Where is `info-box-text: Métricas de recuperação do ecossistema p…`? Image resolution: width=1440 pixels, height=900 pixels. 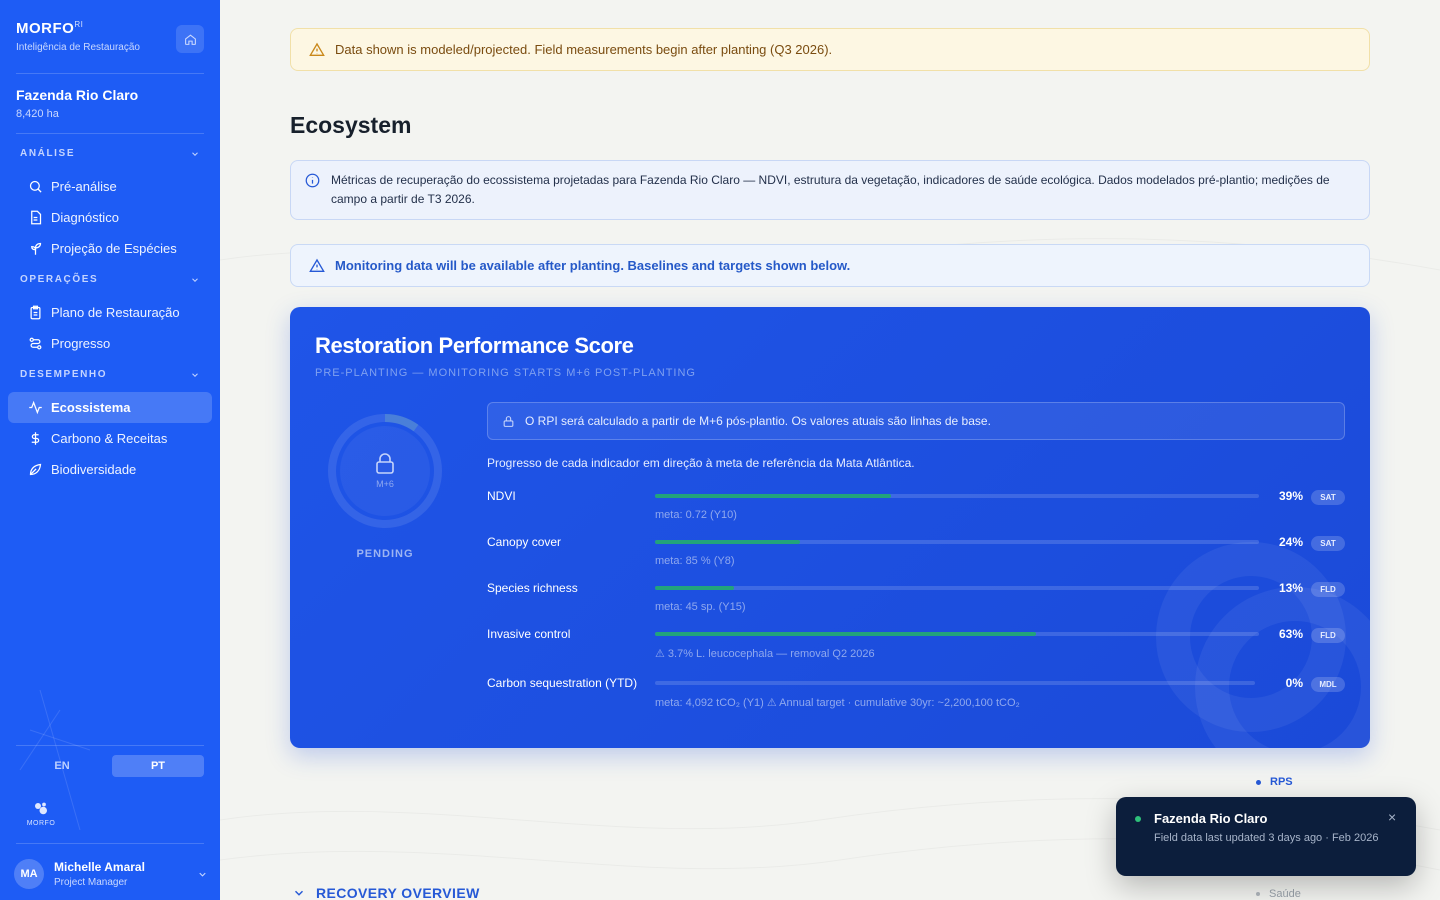 info-box-text: Métricas de recuperação do ecossistema p… is located at coordinates (830, 189).